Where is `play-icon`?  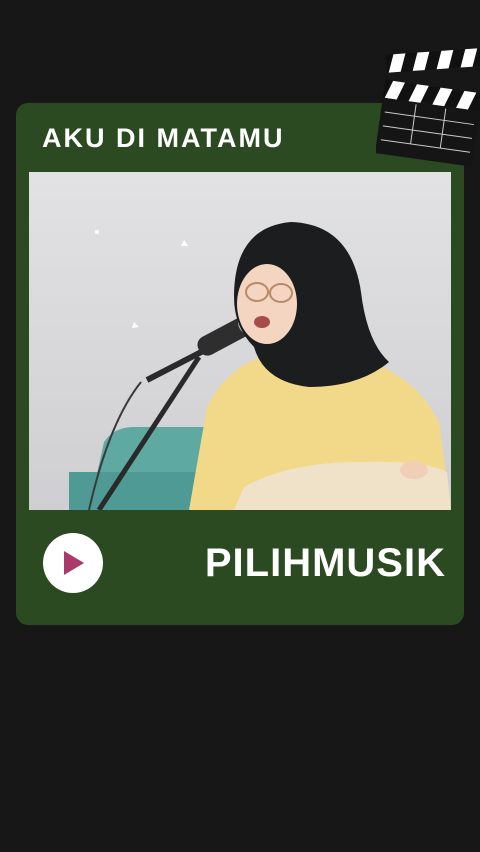 play-icon is located at coordinates (74, 563).